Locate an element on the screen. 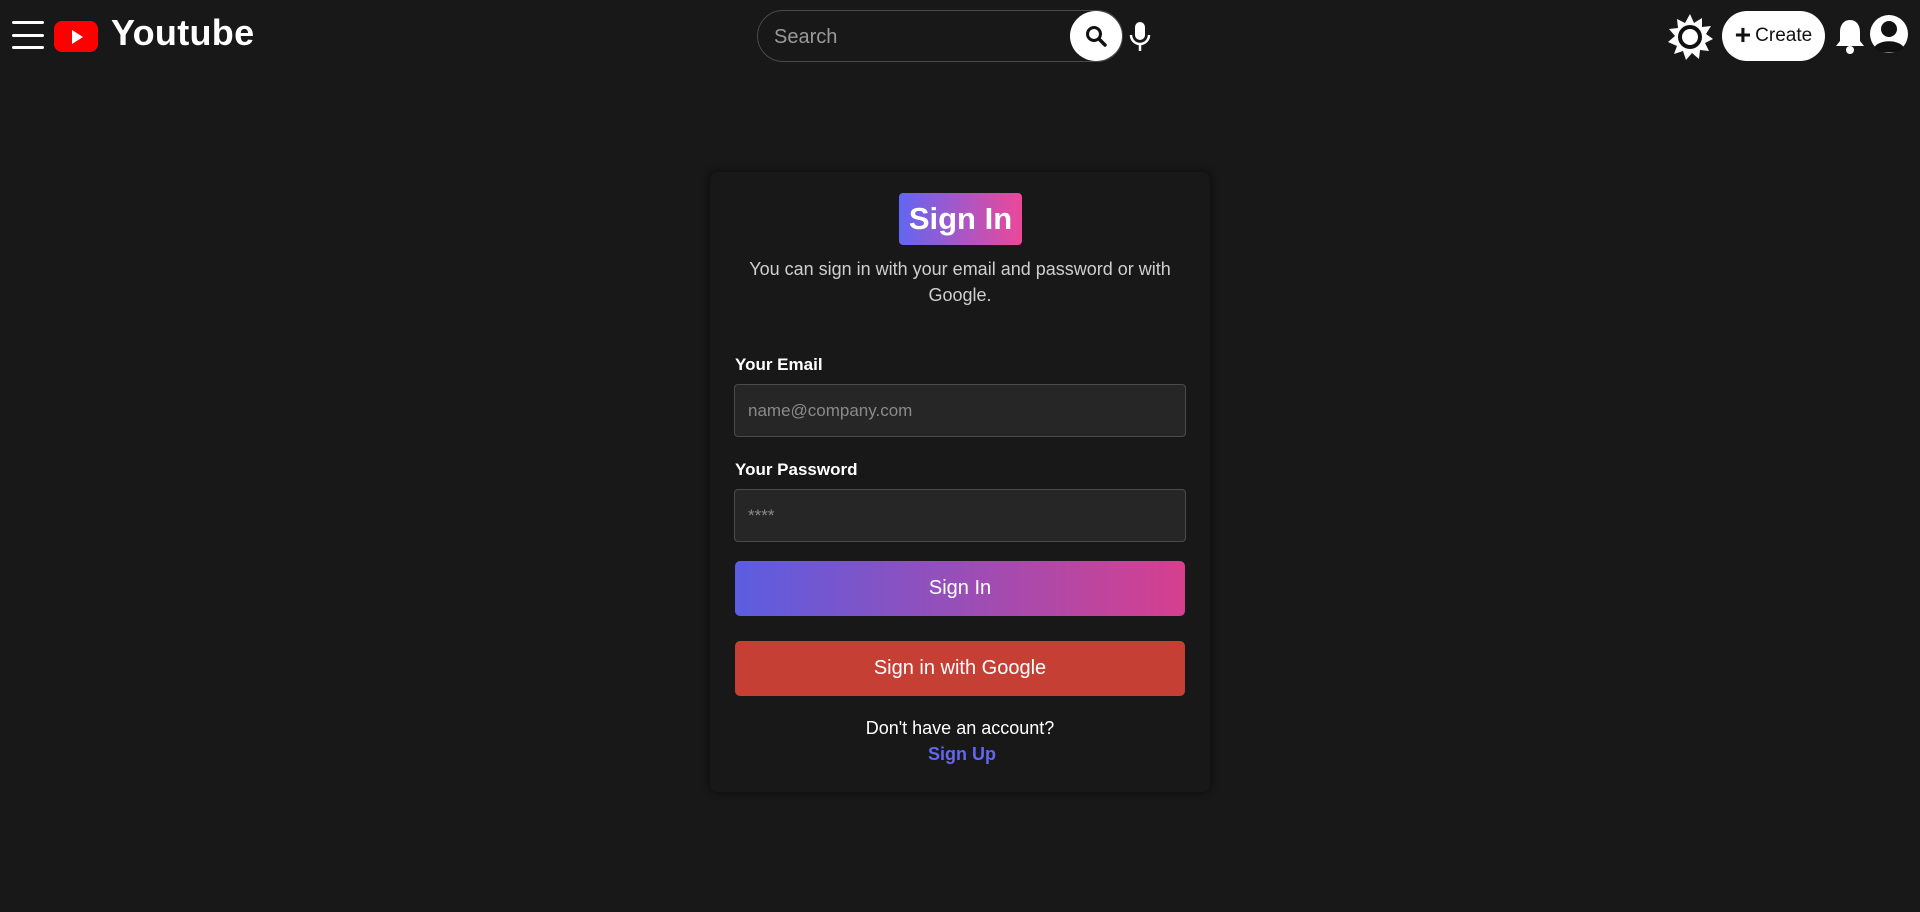 This screenshot has width=1920, height=912. password-field is located at coordinates (960, 515).